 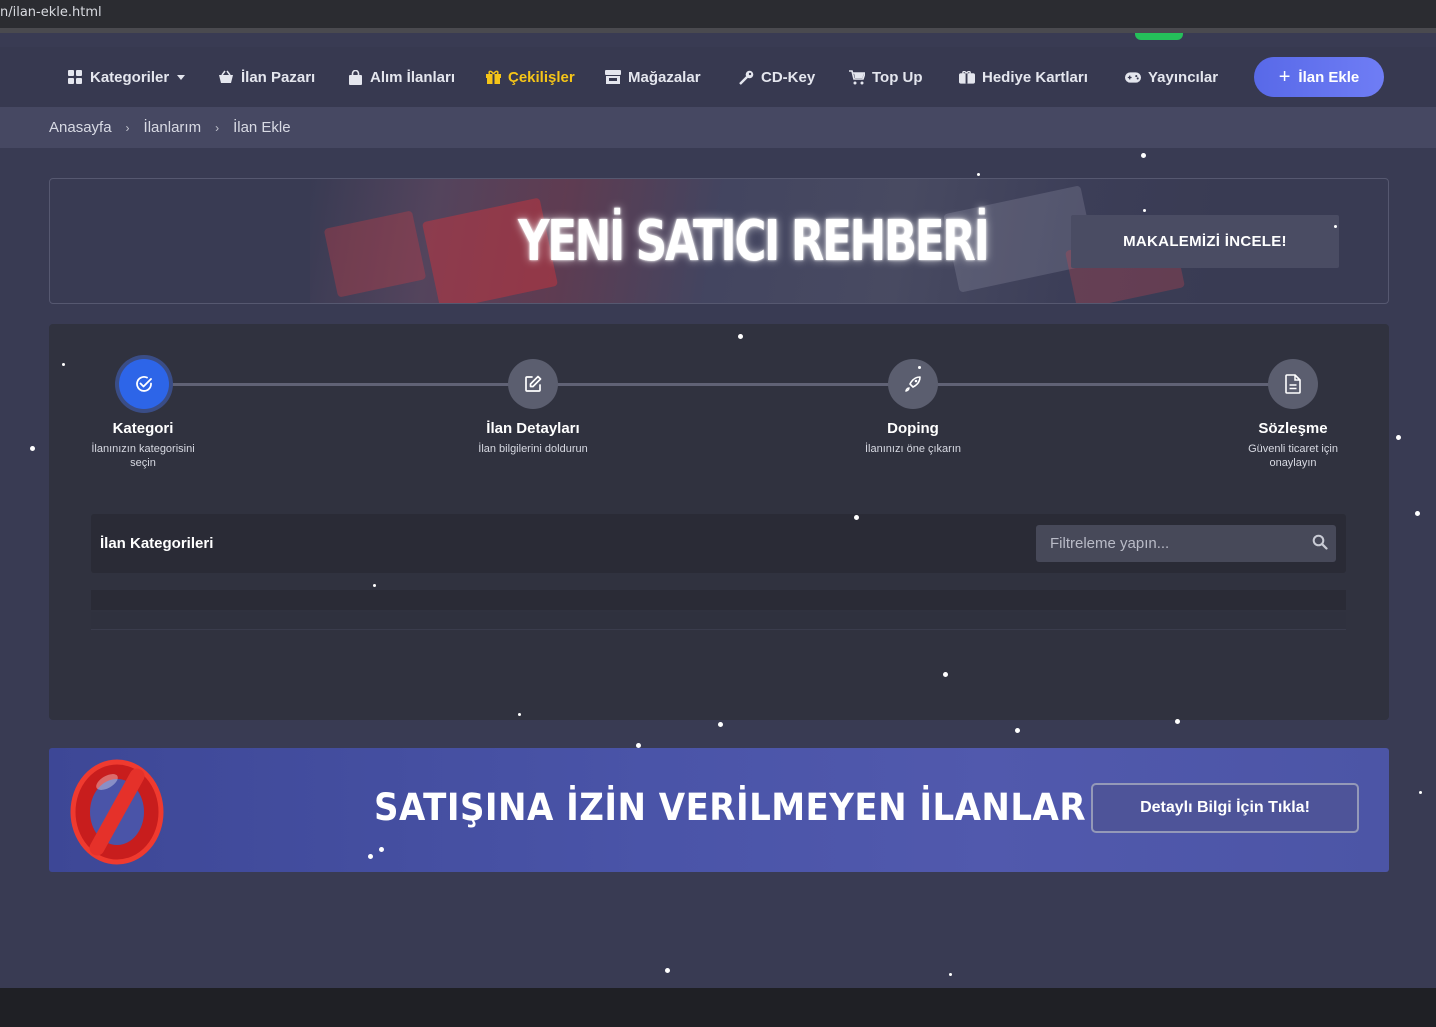 I want to click on nav-label: Çekilişler, so click(x=541, y=77).